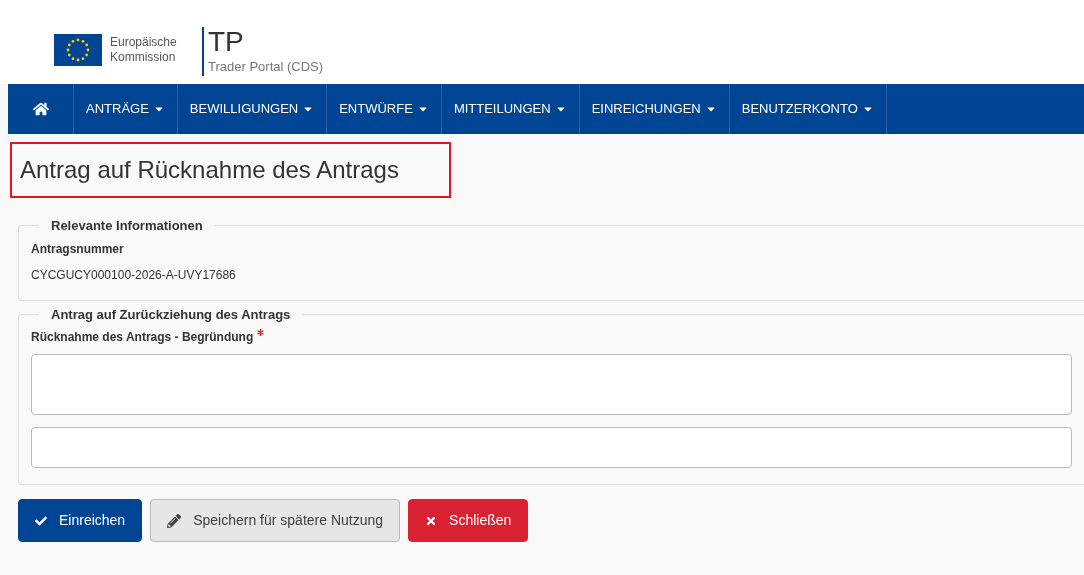 The image size is (1084, 575). Describe the element at coordinates (275, 520) in the screenshot. I see `action-button: Speichern für spätere Nutzung` at that location.